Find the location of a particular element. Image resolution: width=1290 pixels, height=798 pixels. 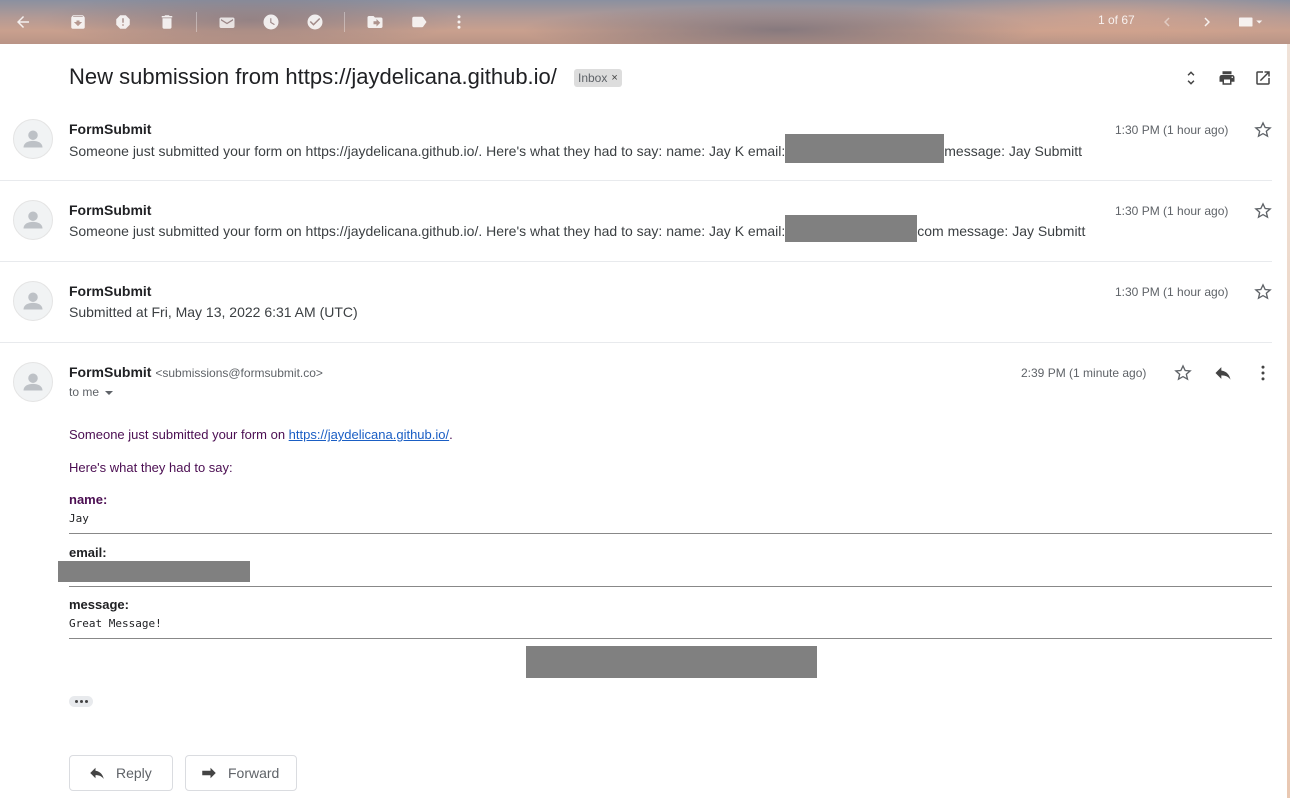

snippet-text: com message: Jay Submitt is located at coordinates (1001, 231).